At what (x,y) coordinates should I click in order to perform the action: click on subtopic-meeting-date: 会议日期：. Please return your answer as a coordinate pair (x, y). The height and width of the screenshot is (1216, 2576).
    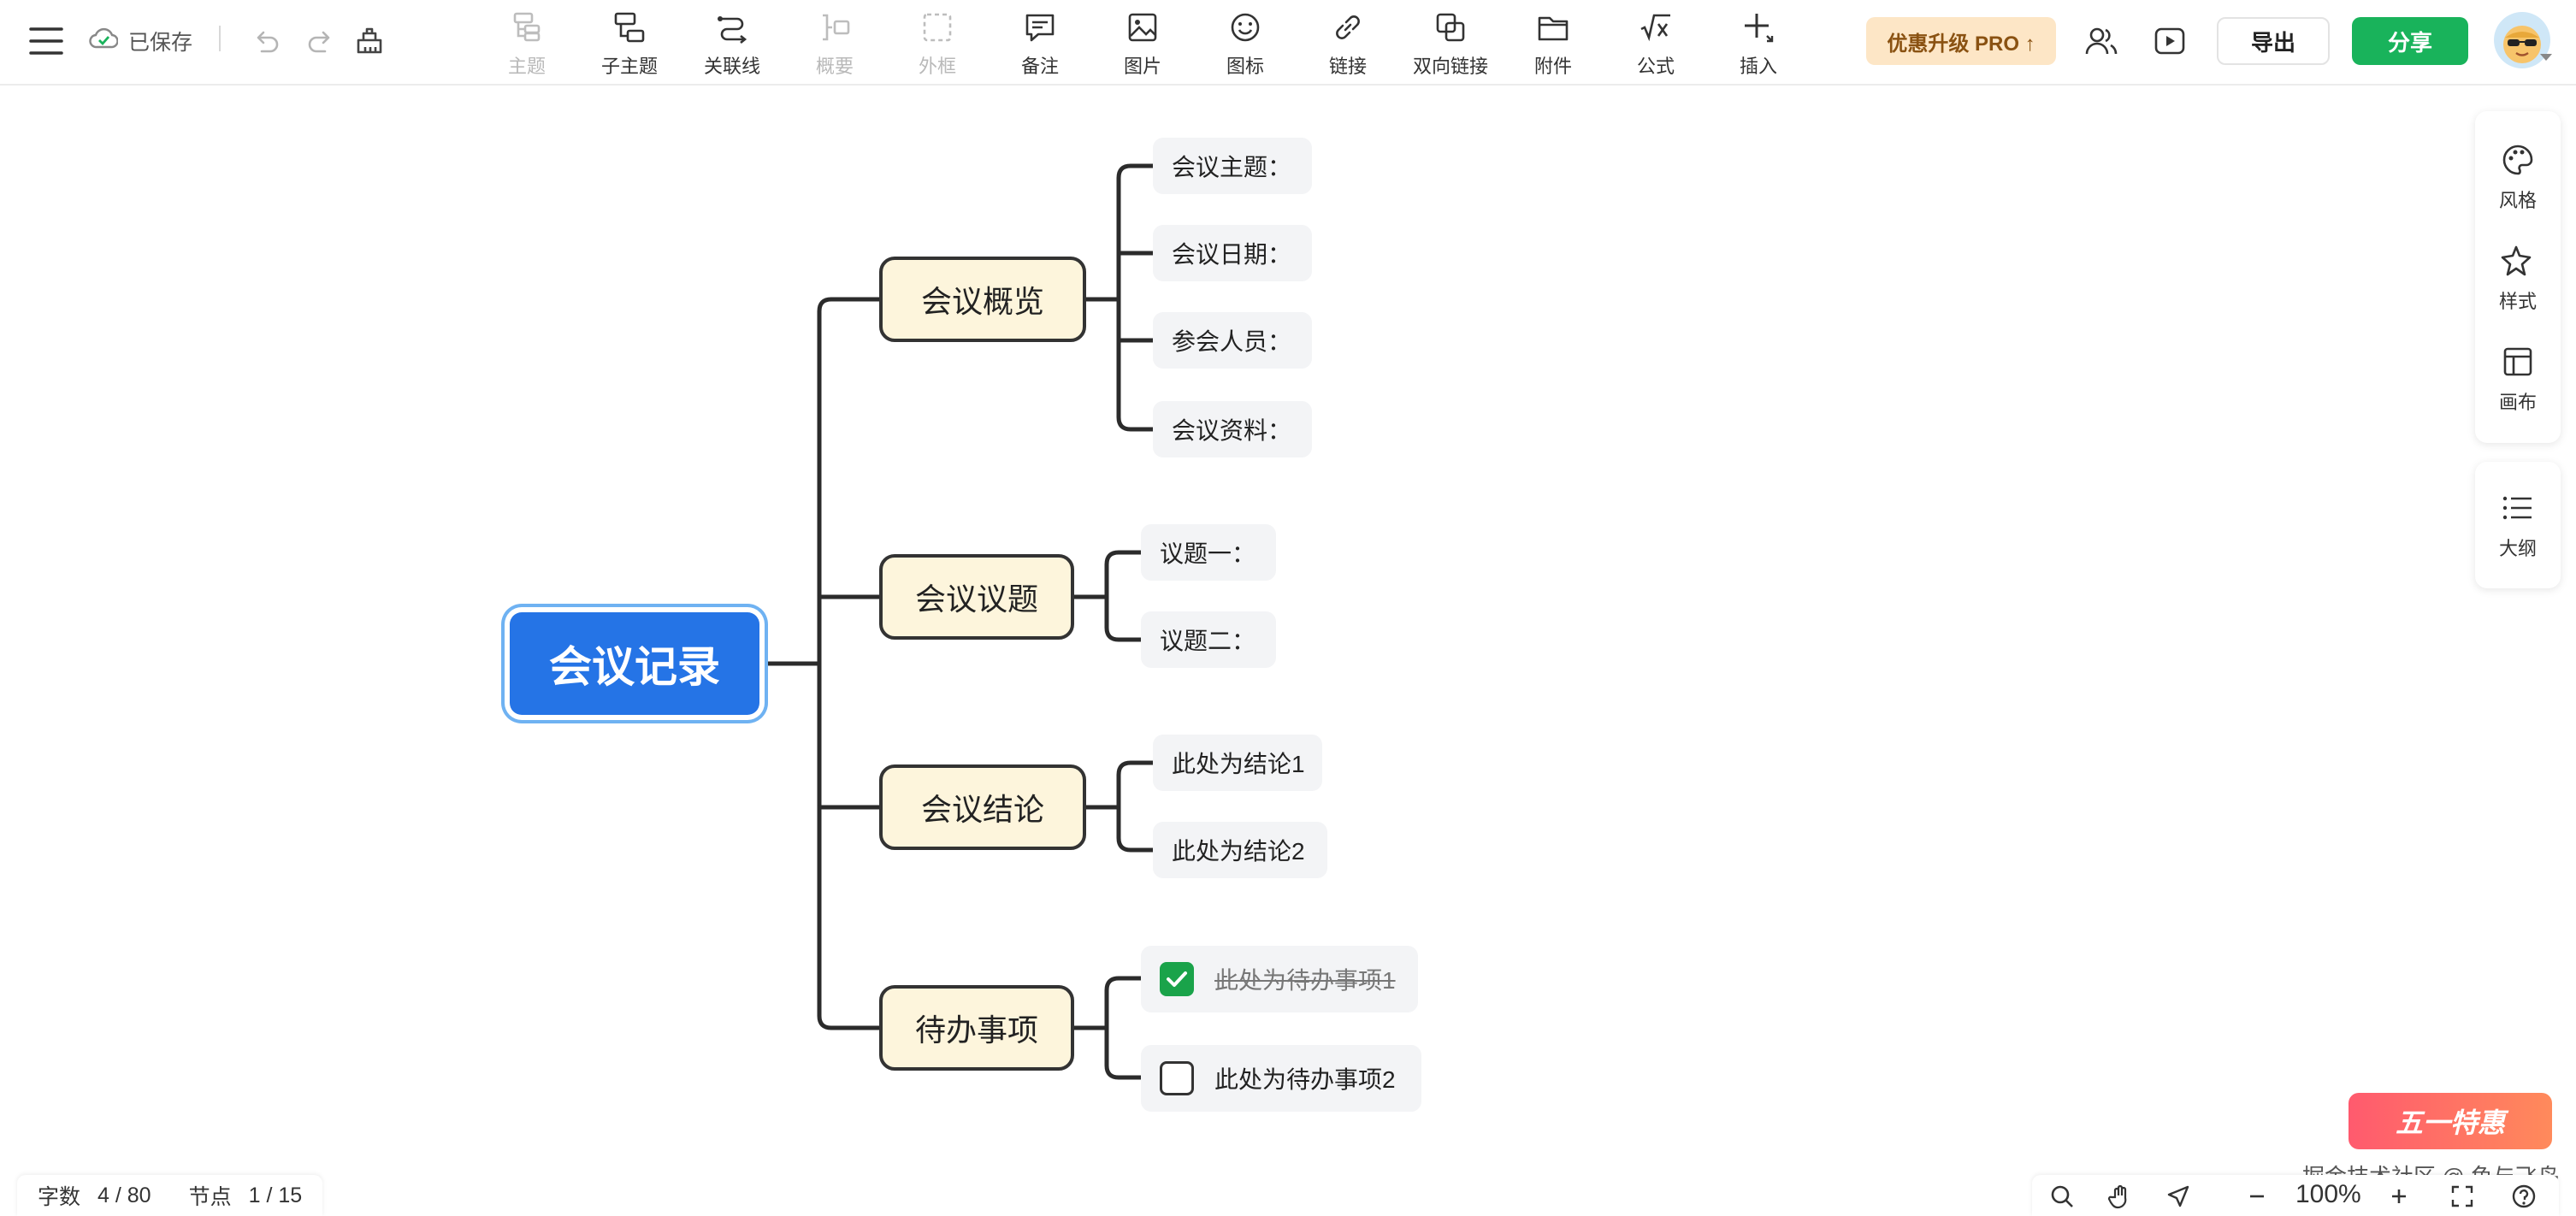
    Looking at the image, I should click on (1232, 253).